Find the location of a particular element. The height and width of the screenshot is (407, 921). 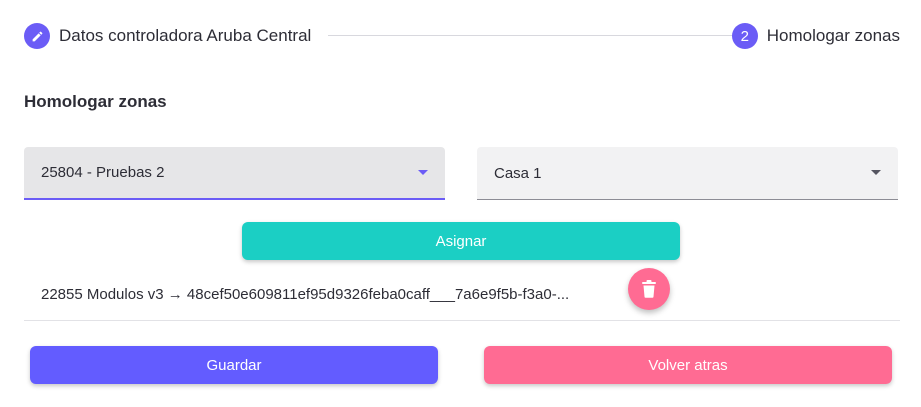

step-1-label: Datos controladora Aruba Central is located at coordinates (185, 35).